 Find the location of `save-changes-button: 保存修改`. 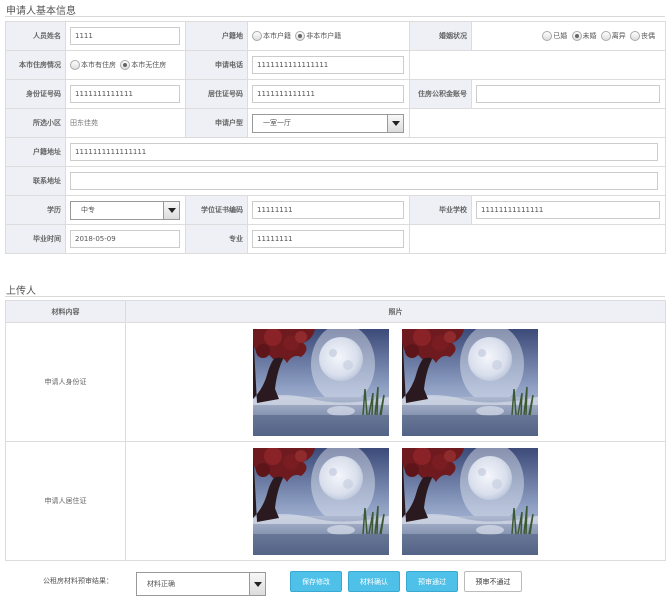

save-changes-button: 保存修改 is located at coordinates (316, 581).